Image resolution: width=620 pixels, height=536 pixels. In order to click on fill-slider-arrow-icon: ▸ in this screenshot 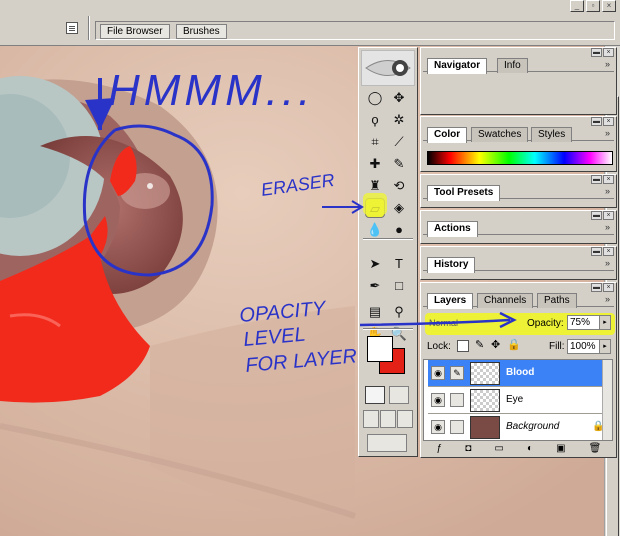, I will do `click(605, 346)`.